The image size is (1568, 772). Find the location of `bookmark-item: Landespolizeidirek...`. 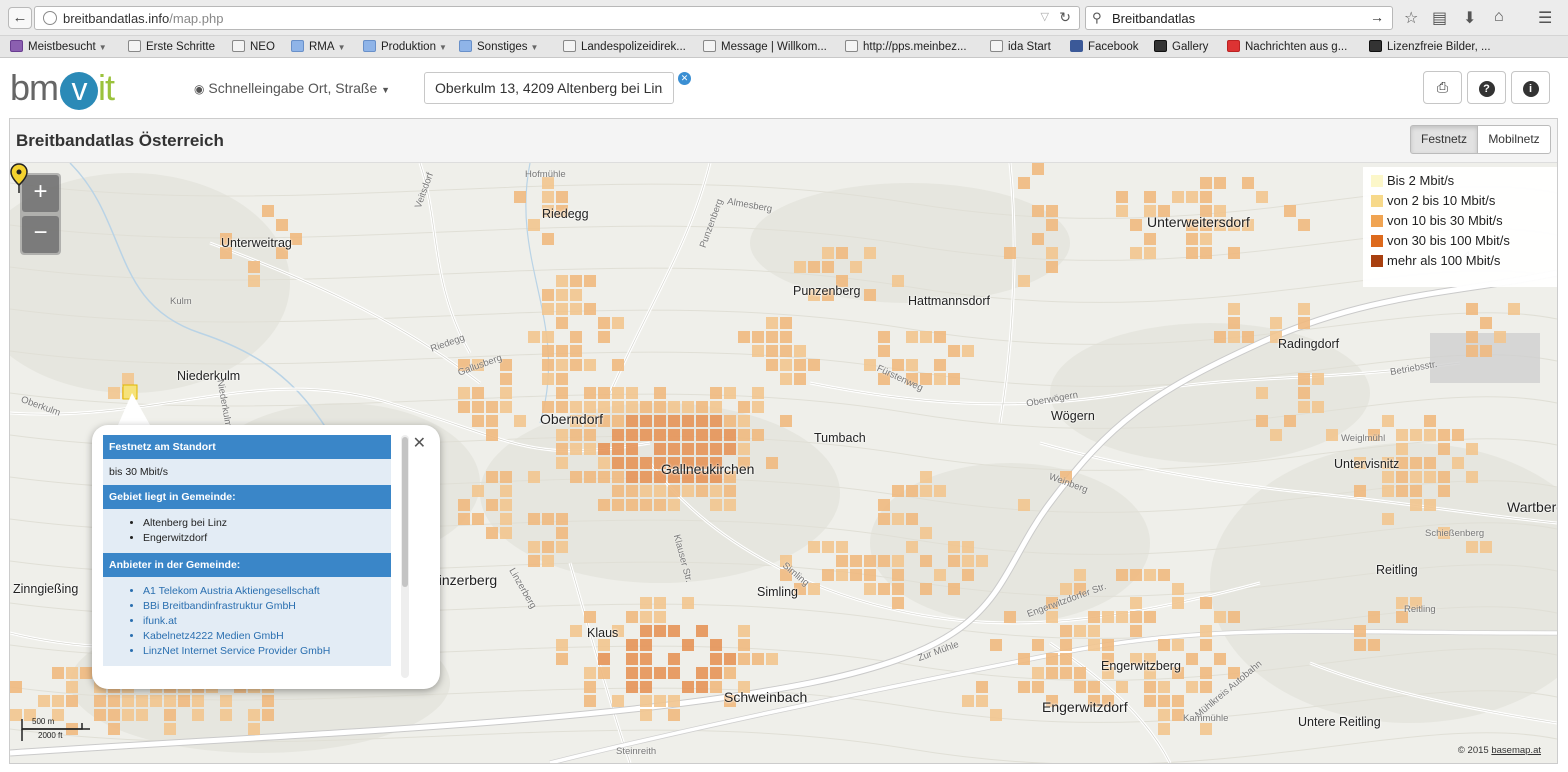

bookmark-item: Landespolizeidirek... is located at coordinates (624, 46).